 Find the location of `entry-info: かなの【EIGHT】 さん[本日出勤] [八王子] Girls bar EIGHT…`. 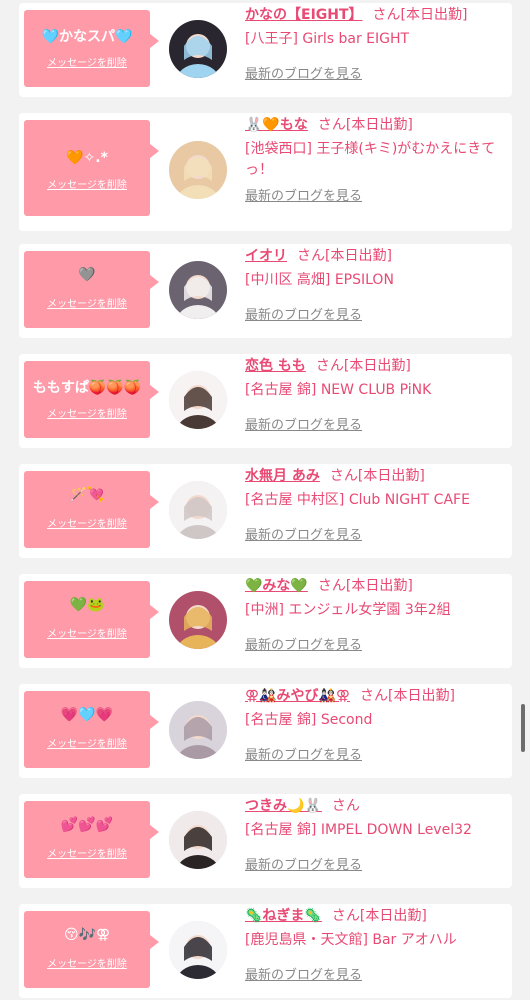

entry-info: かなの【EIGHT】 さん[本日出勤] [八王子] Girls bar EIGHT… is located at coordinates (374, 42).